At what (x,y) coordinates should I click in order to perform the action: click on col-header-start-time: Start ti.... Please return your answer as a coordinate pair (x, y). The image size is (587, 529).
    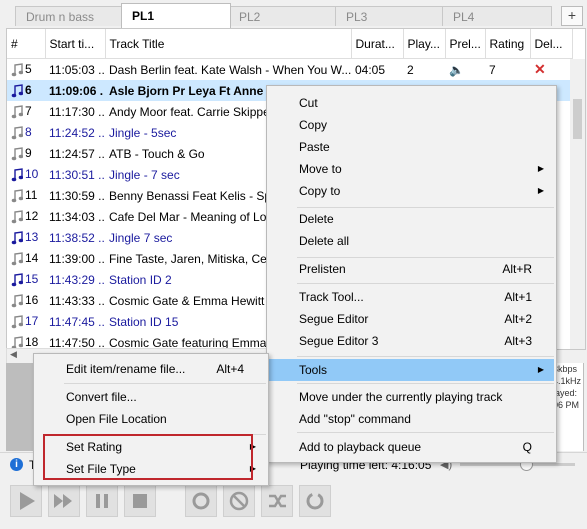
    Looking at the image, I should click on (75, 44).